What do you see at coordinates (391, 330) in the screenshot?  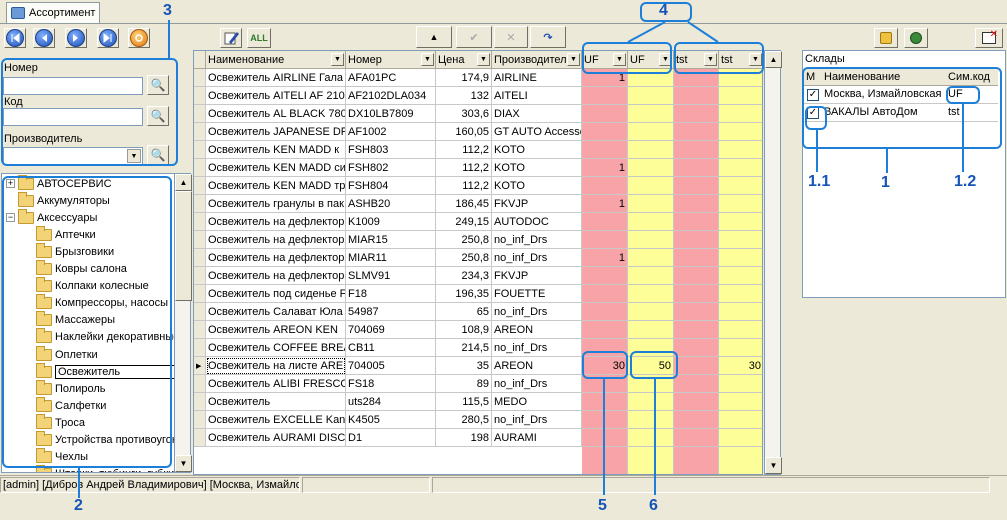 I see `cell-number: 704069` at bounding box center [391, 330].